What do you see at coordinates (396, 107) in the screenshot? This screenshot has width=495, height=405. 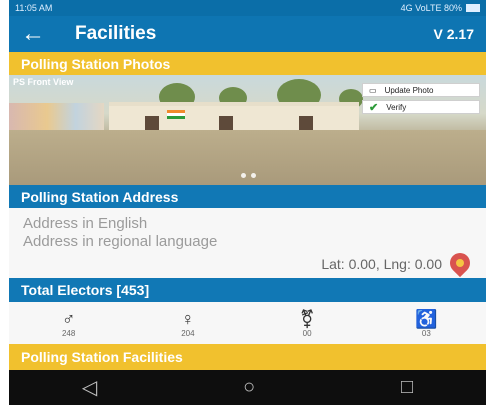 I see `verify-label: Verify` at bounding box center [396, 107].